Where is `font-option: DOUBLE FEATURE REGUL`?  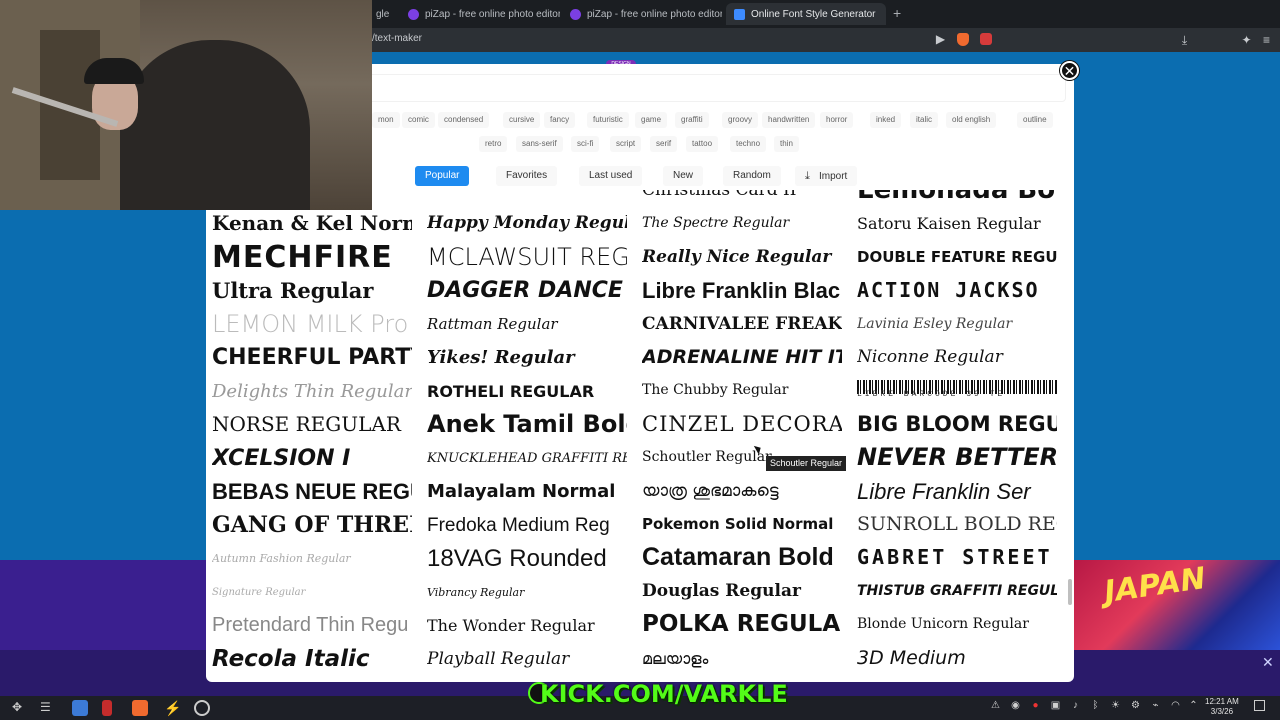 font-option: DOUBLE FEATURE REGUL is located at coordinates (957, 257).